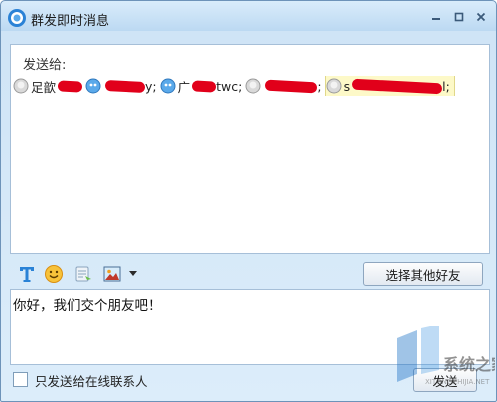 Image resolution: width=497 pixels, height=402 pixels. What do you see at coordinates (249, 274) in the screenshot?
I see `message-toolbar: 选择其他好友` at bounding box center [249, 274].